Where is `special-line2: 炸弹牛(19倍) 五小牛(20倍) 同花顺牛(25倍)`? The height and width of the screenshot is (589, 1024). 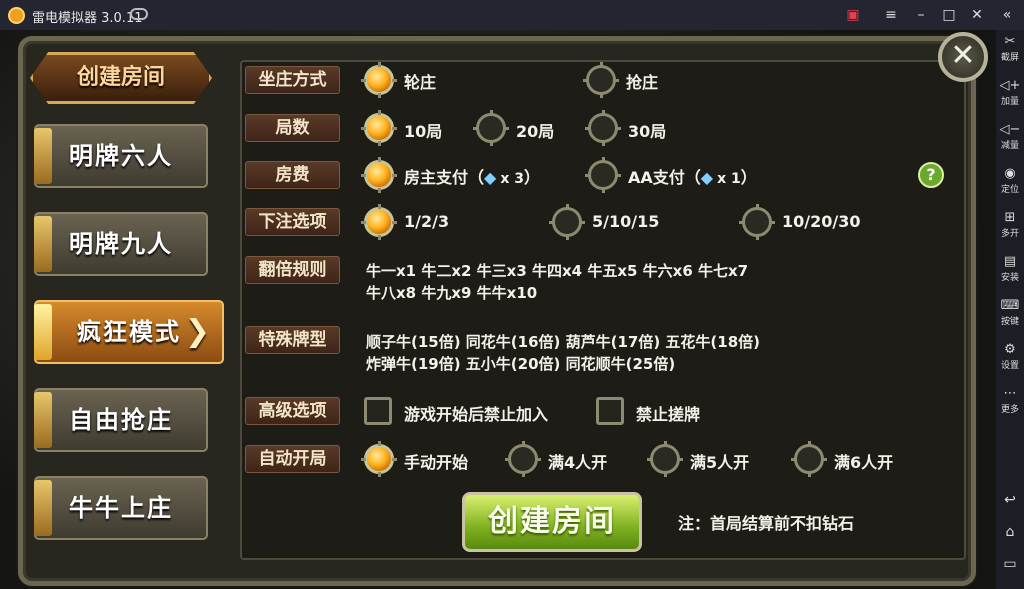
special-line2: 炸弹牛(19倍) 五小牛(20倍) 同花顺牛(25倍) is located at coordinates (521, 364).